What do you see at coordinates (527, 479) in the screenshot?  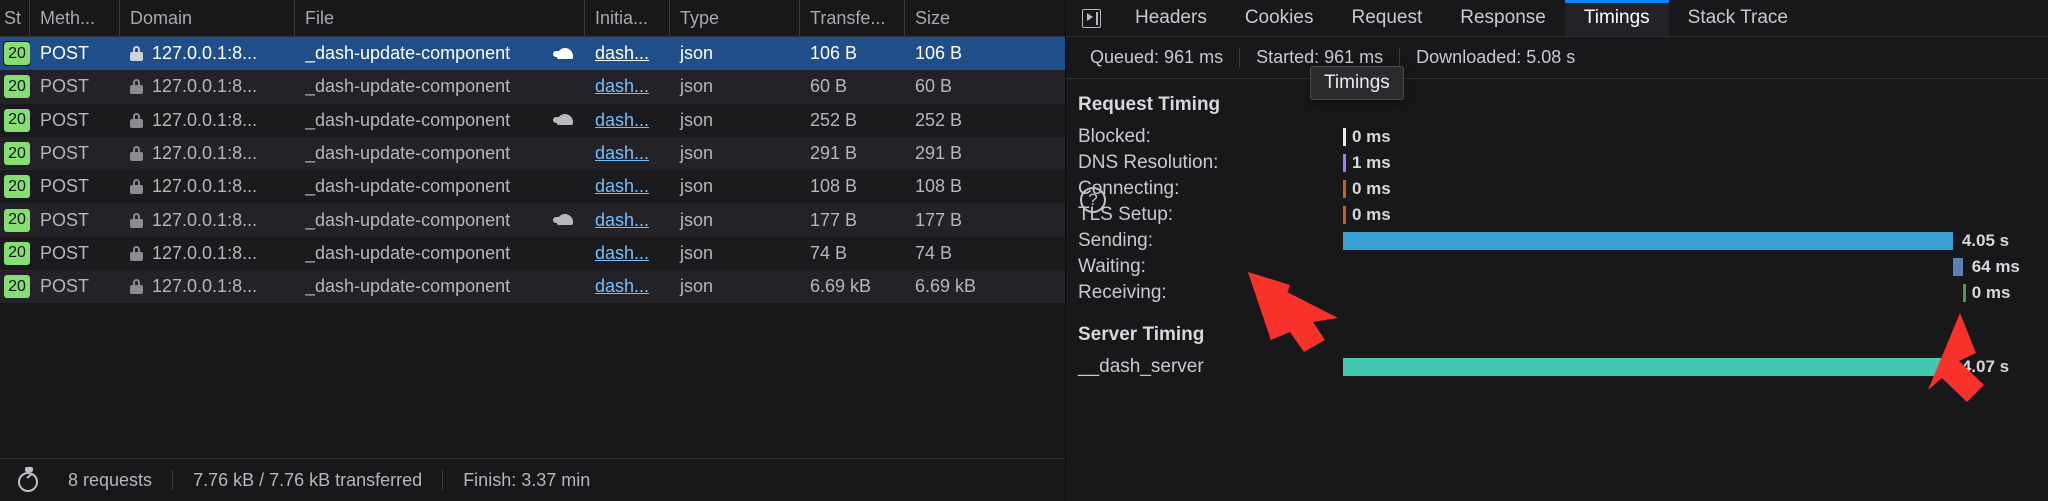 I see `finish-time: Finish: 3.37 min` at bounding box center [527, 479].